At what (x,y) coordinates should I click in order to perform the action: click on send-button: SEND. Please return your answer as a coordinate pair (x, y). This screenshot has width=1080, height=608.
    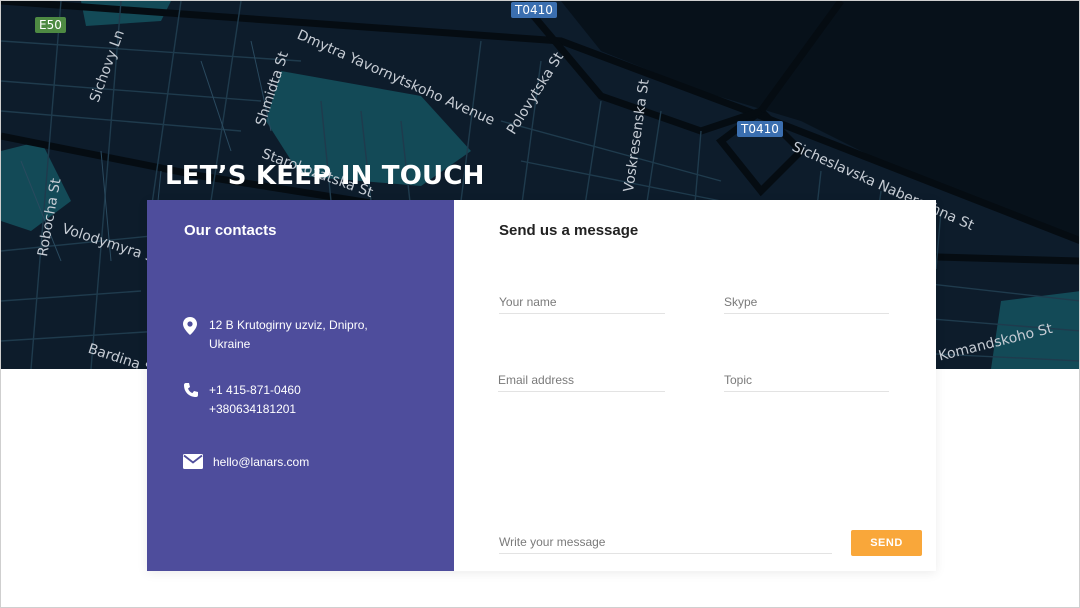
    Looking at the image, I should click on (886, 543).